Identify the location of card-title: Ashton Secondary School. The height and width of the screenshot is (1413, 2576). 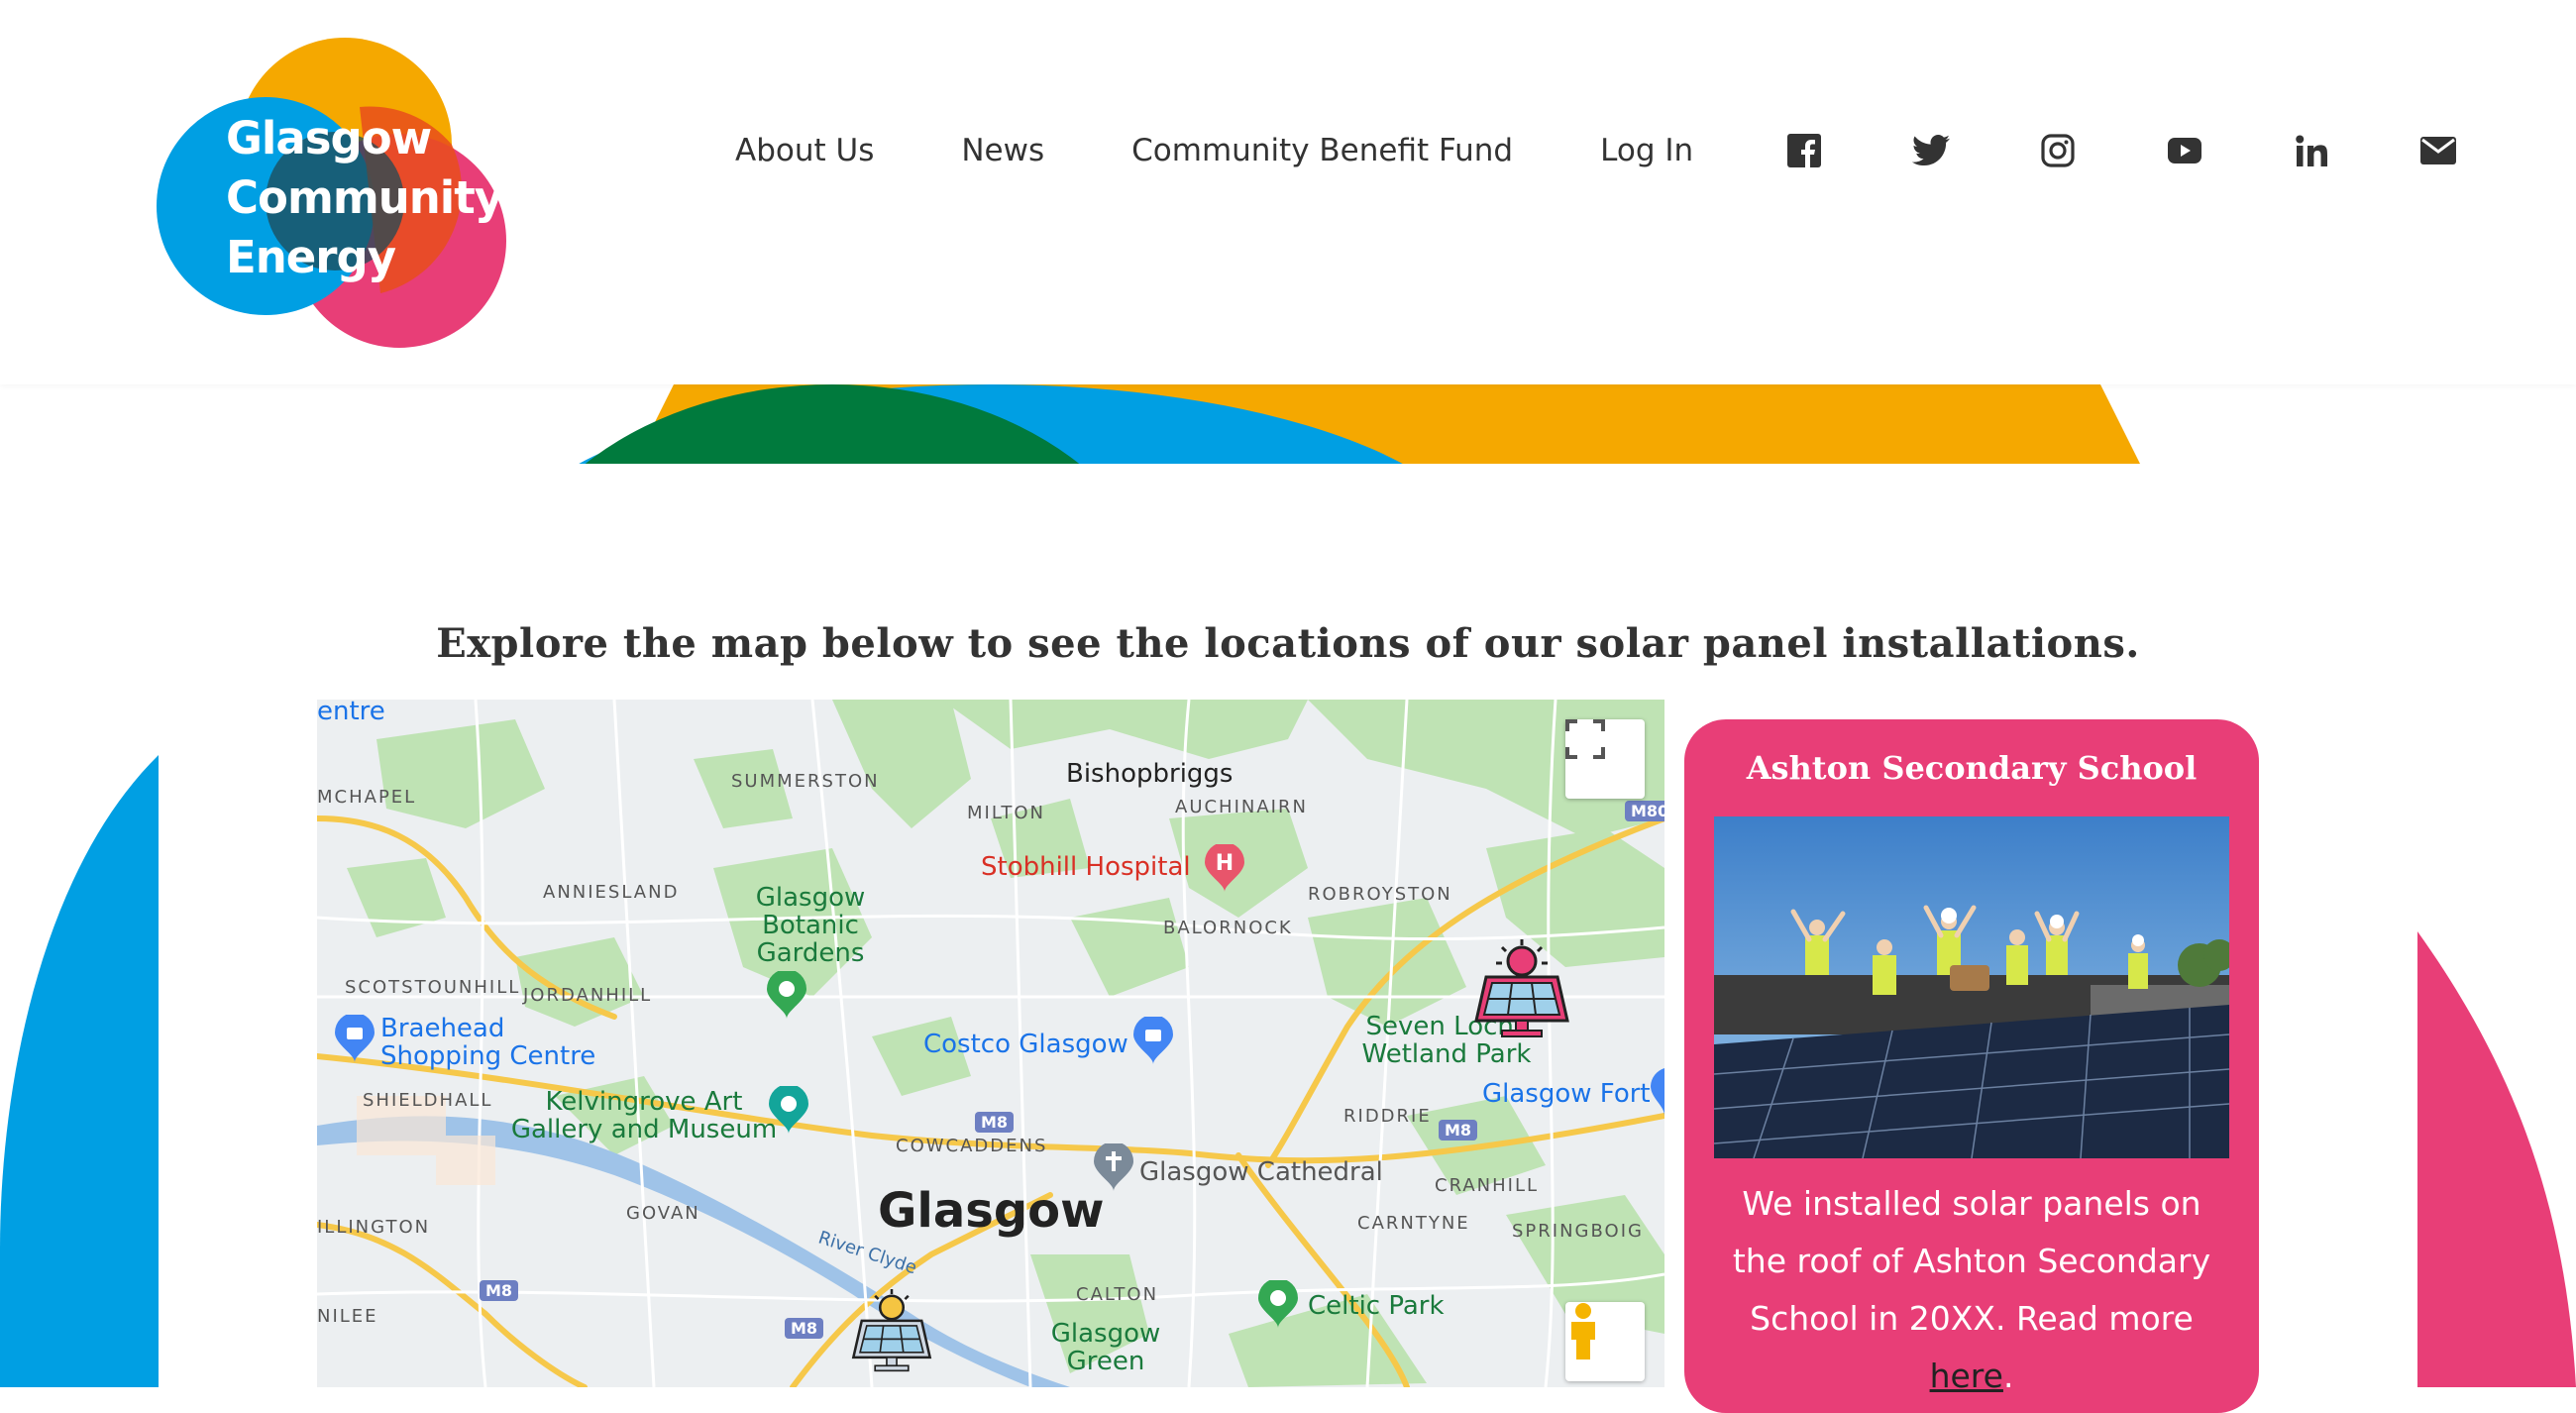
(1972, 768).